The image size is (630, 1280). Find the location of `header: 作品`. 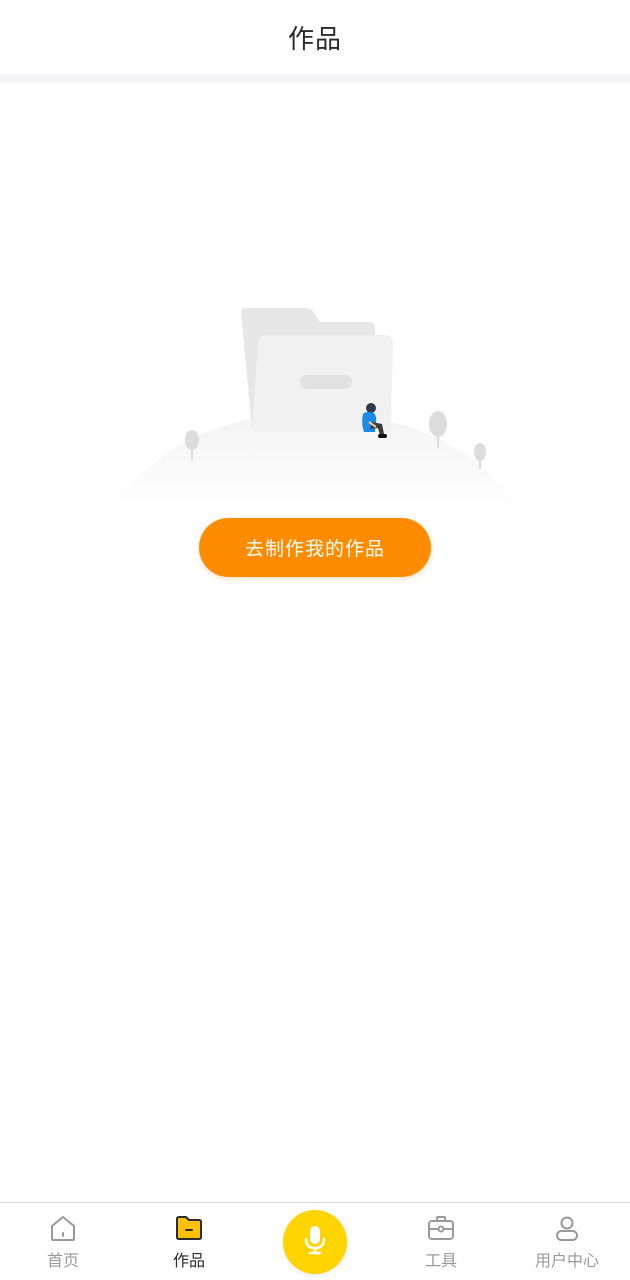

header: 作品 is located at coordinates (315, 37).